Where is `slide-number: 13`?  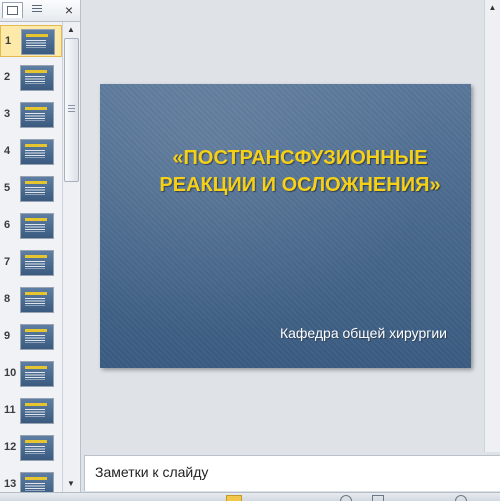 slide-number: 13 is located at coordinates (10, 484).